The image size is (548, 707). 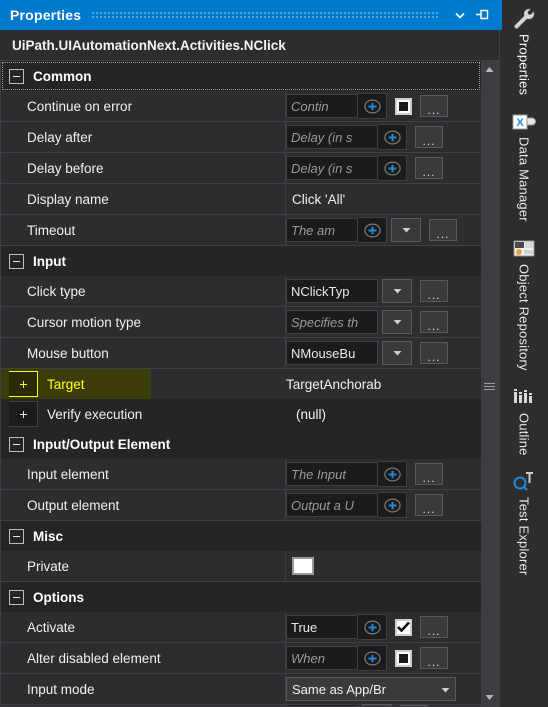 I want to click on property-name-cell: Continue on error, so click(x=143, y=106).